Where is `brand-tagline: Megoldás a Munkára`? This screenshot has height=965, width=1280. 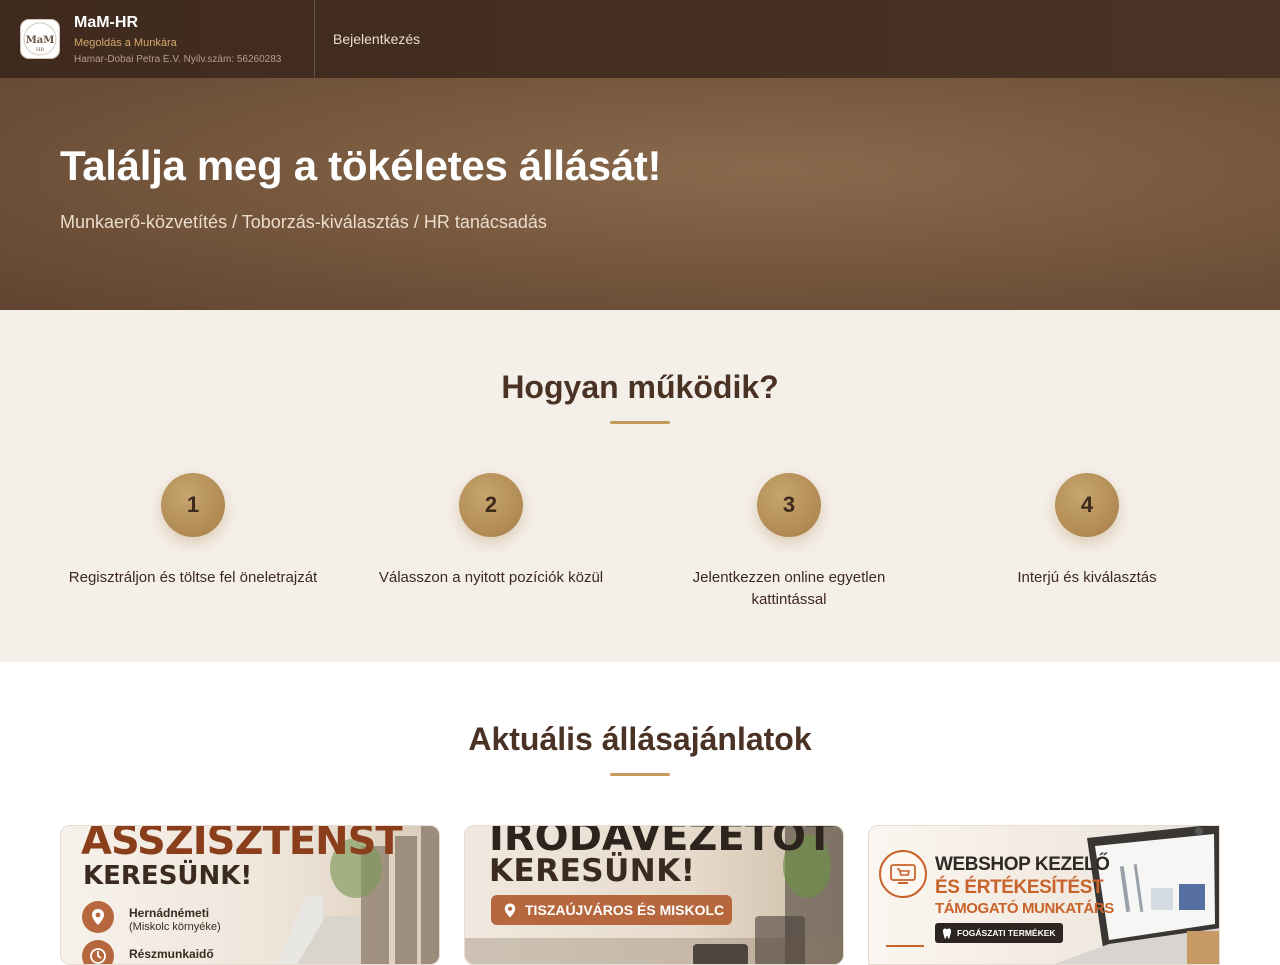
brand-tagline: Megoldás a Munkára is located at coordinates (125, 42).